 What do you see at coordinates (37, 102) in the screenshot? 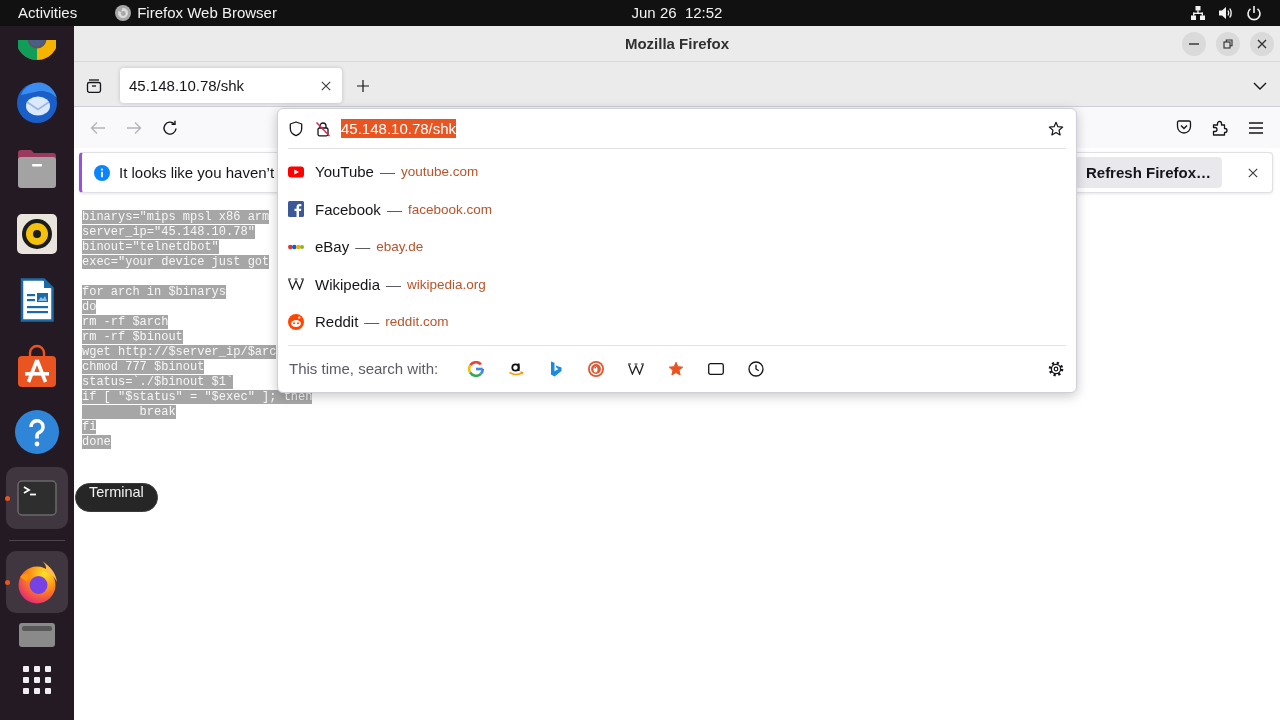
I see `mail-icon` at bounding box center [37, 102].